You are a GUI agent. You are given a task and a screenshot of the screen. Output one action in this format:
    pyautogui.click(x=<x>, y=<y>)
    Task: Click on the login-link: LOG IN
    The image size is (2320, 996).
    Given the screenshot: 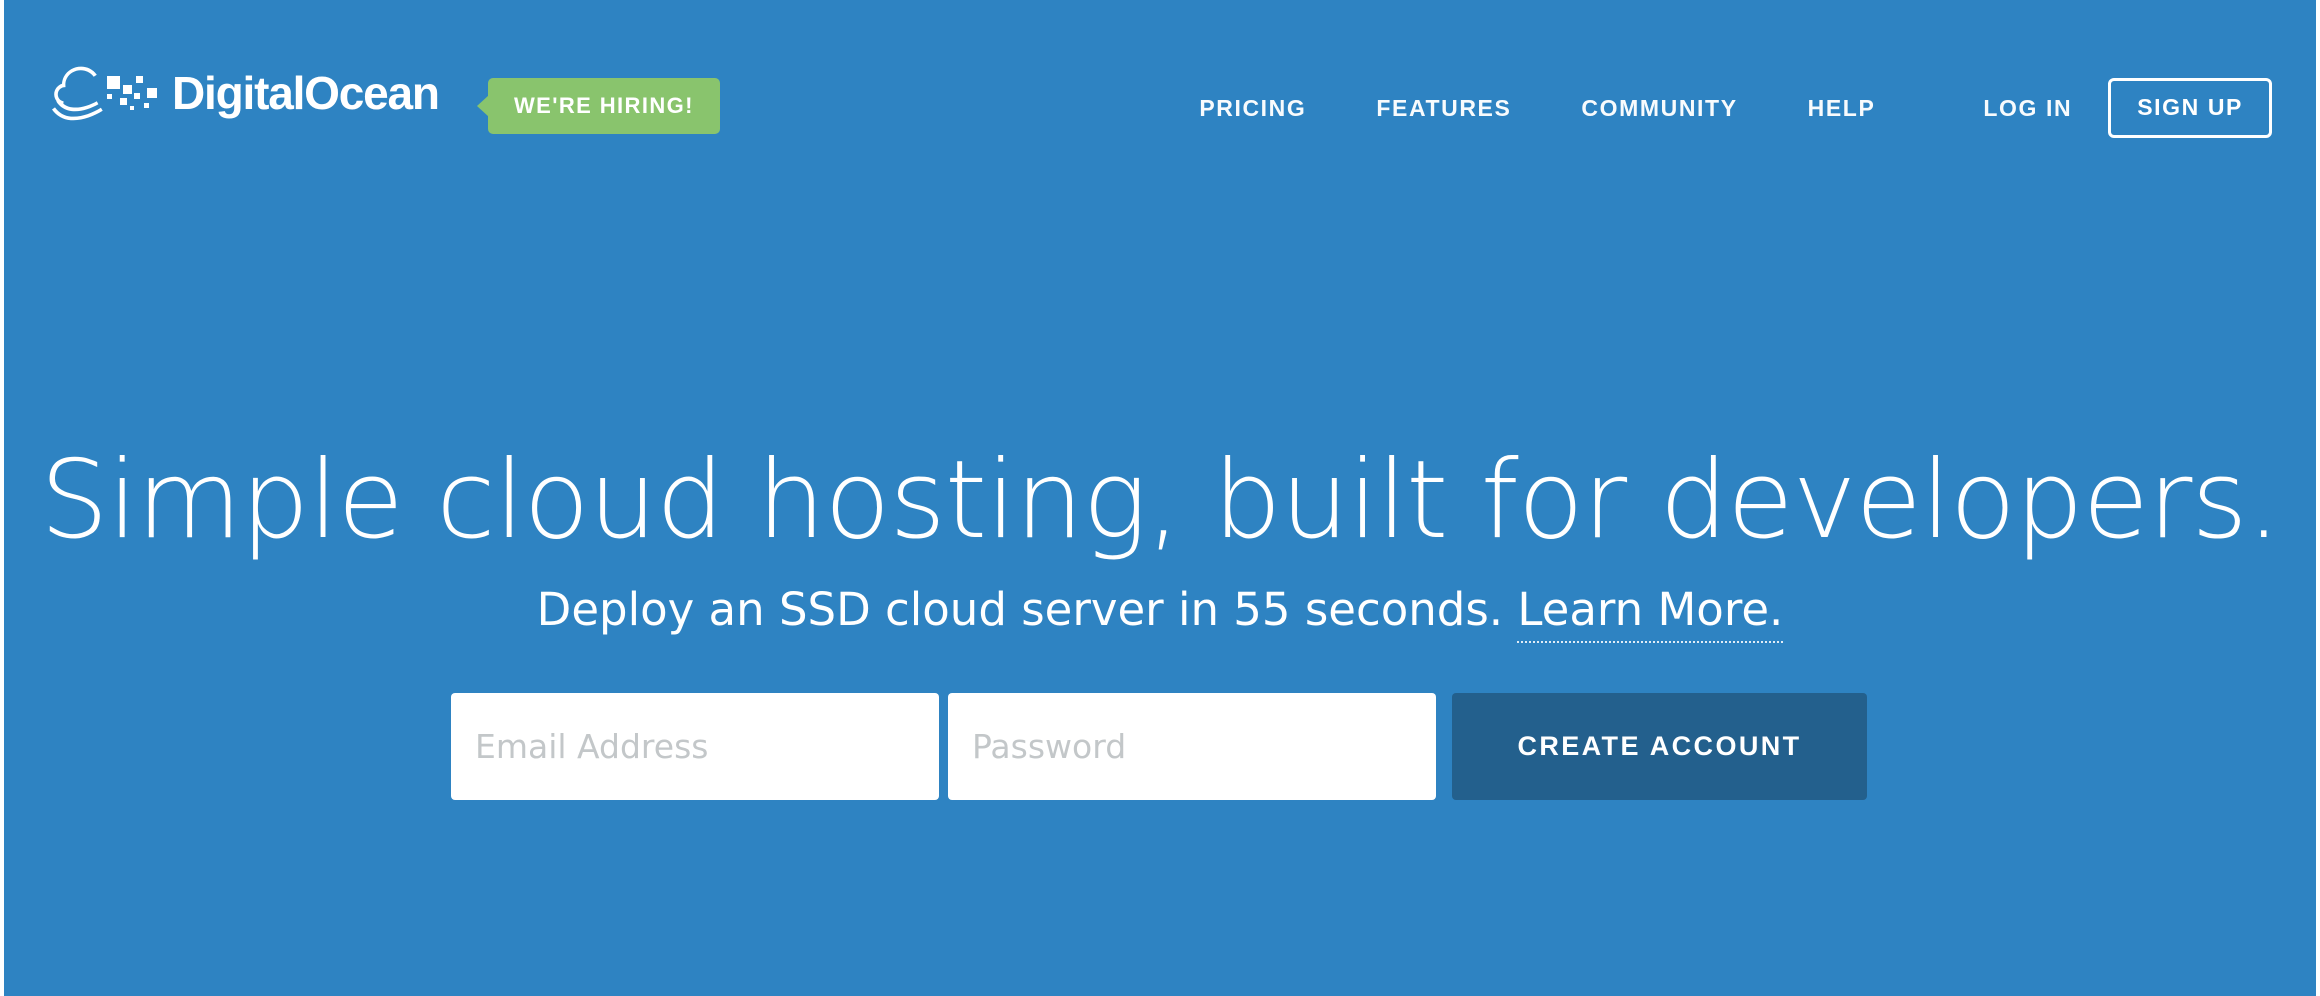 What is the action you would take?
    pyautogui.click(x=2027, y=108)
    